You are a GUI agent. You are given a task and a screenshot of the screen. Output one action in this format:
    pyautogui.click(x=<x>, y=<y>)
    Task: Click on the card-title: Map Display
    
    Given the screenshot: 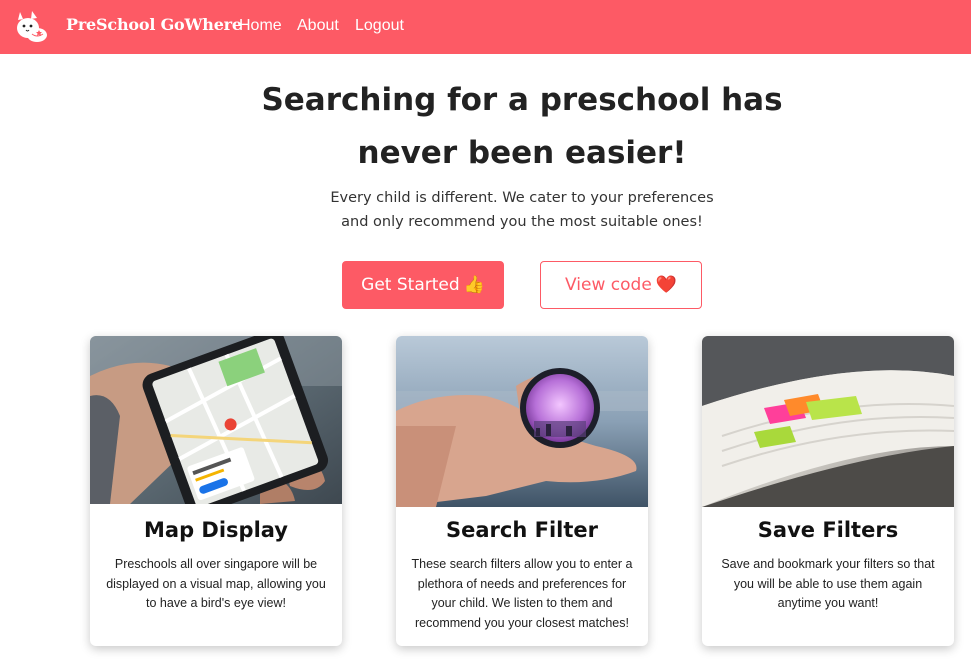 What is the action you would take?
    pyautogui.click(x=216, y=530)
    